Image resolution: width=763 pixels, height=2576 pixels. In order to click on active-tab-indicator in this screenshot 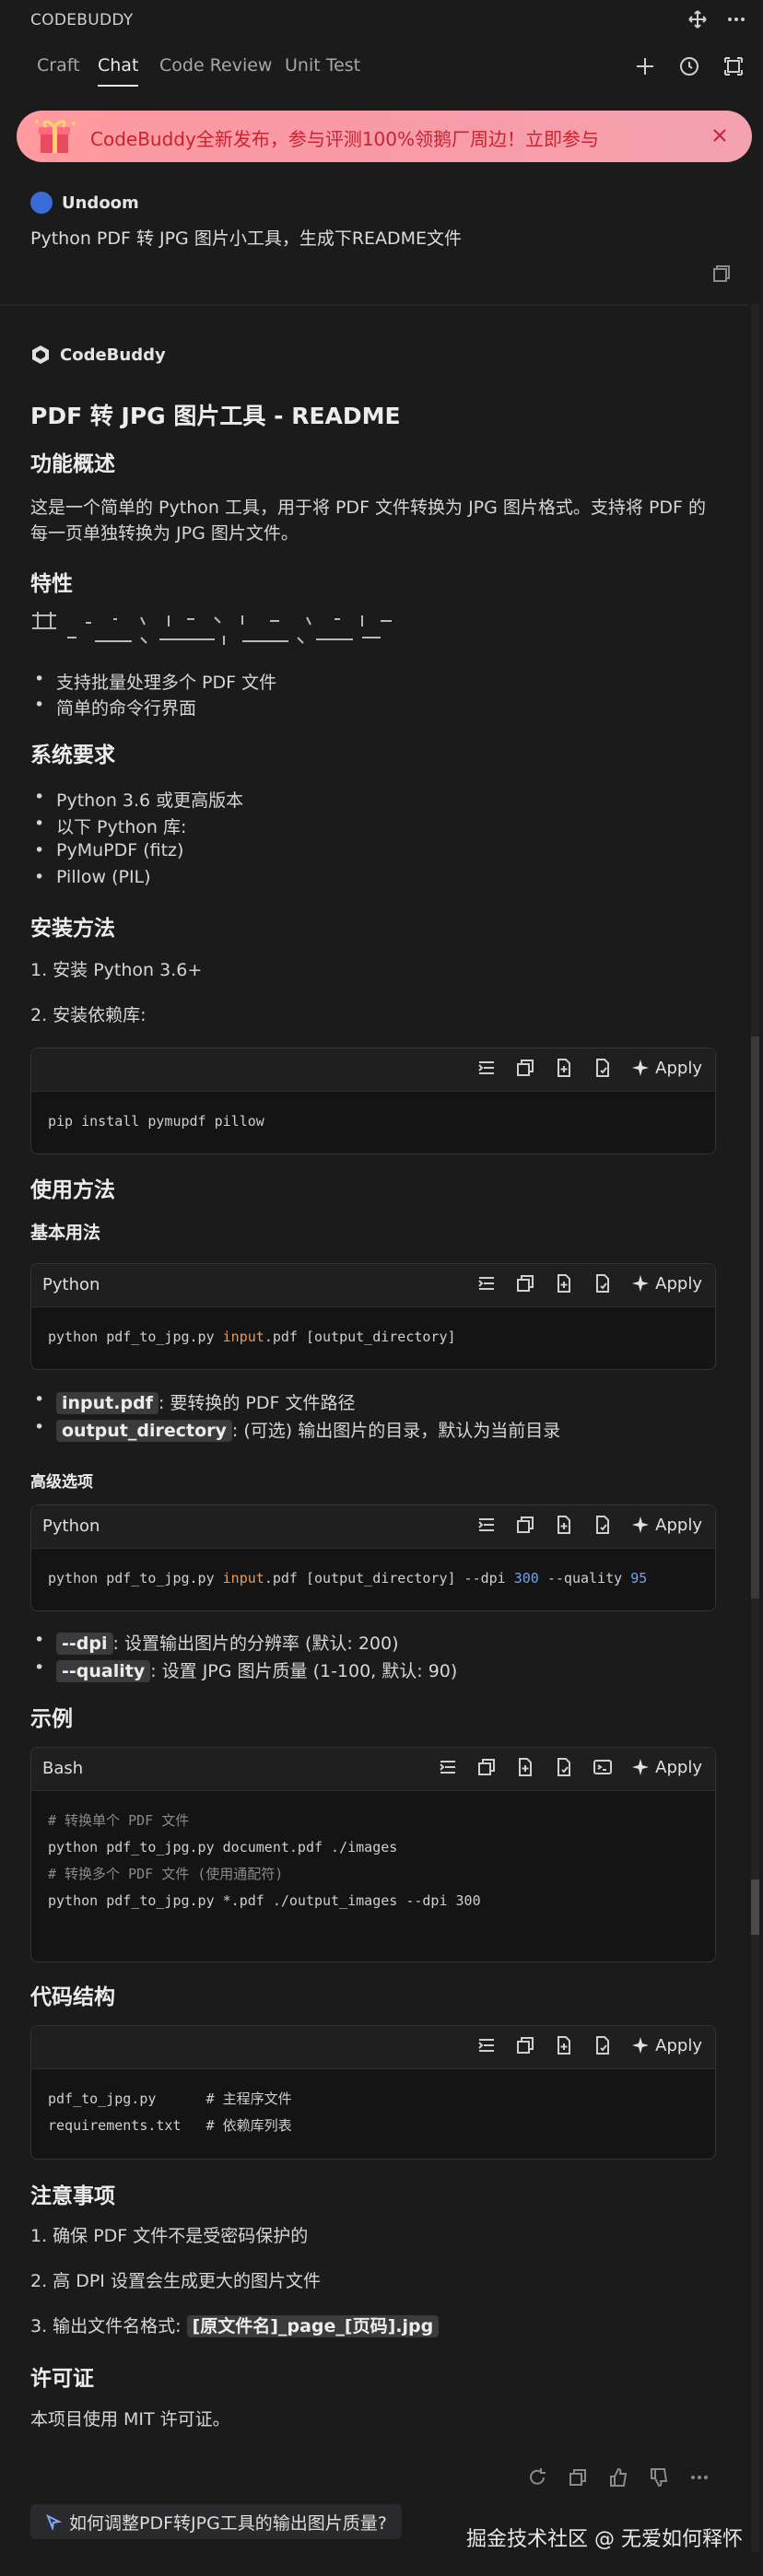, I will do `click(118, 86)`.